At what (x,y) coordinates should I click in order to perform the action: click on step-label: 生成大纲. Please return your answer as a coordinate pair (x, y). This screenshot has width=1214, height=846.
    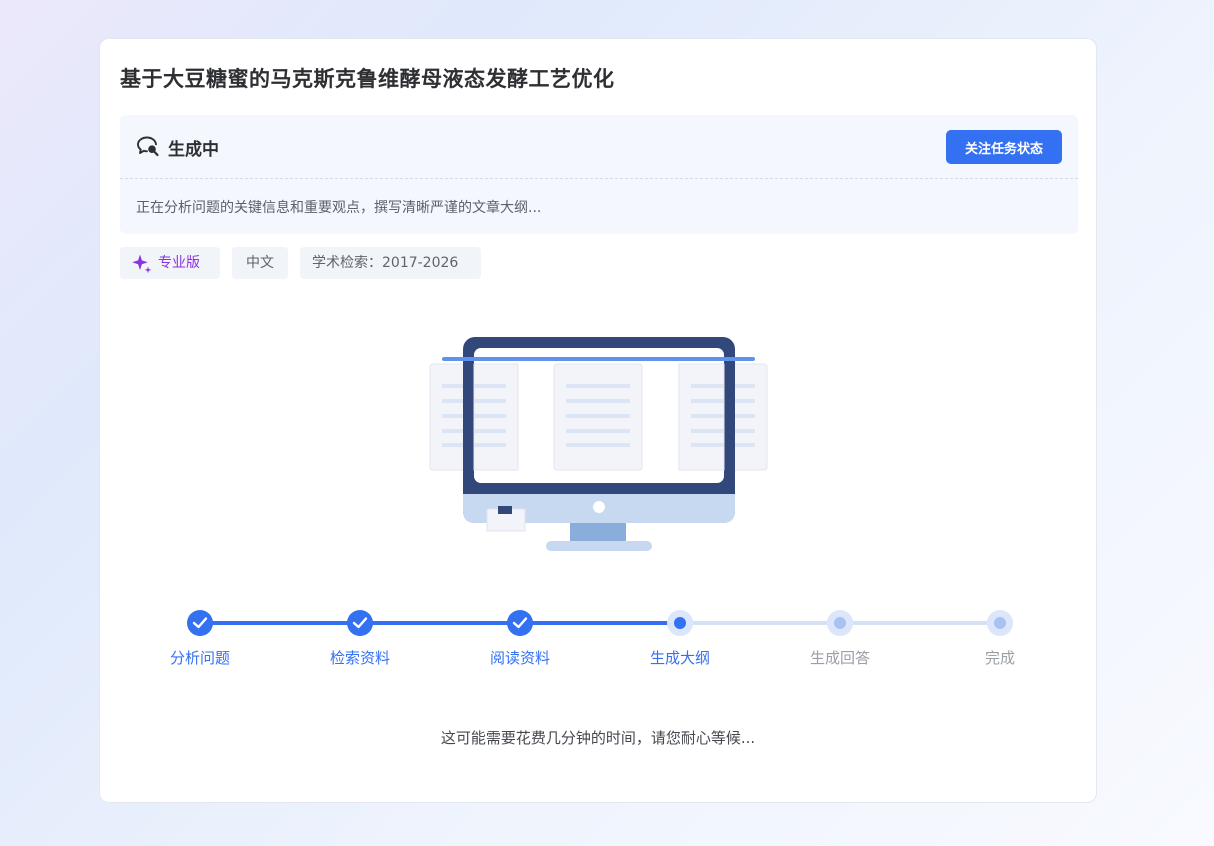
    Looking at the image, I should click on (679, 658).